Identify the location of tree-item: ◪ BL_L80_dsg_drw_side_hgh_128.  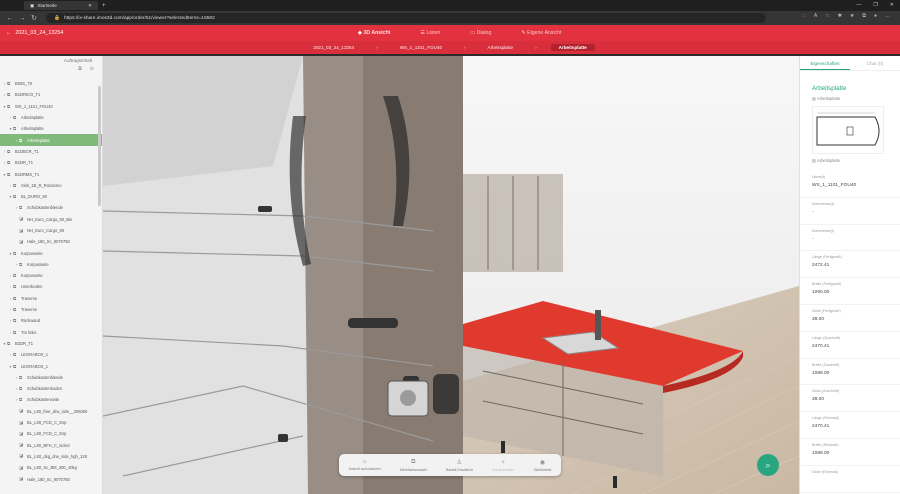
(51, 456).